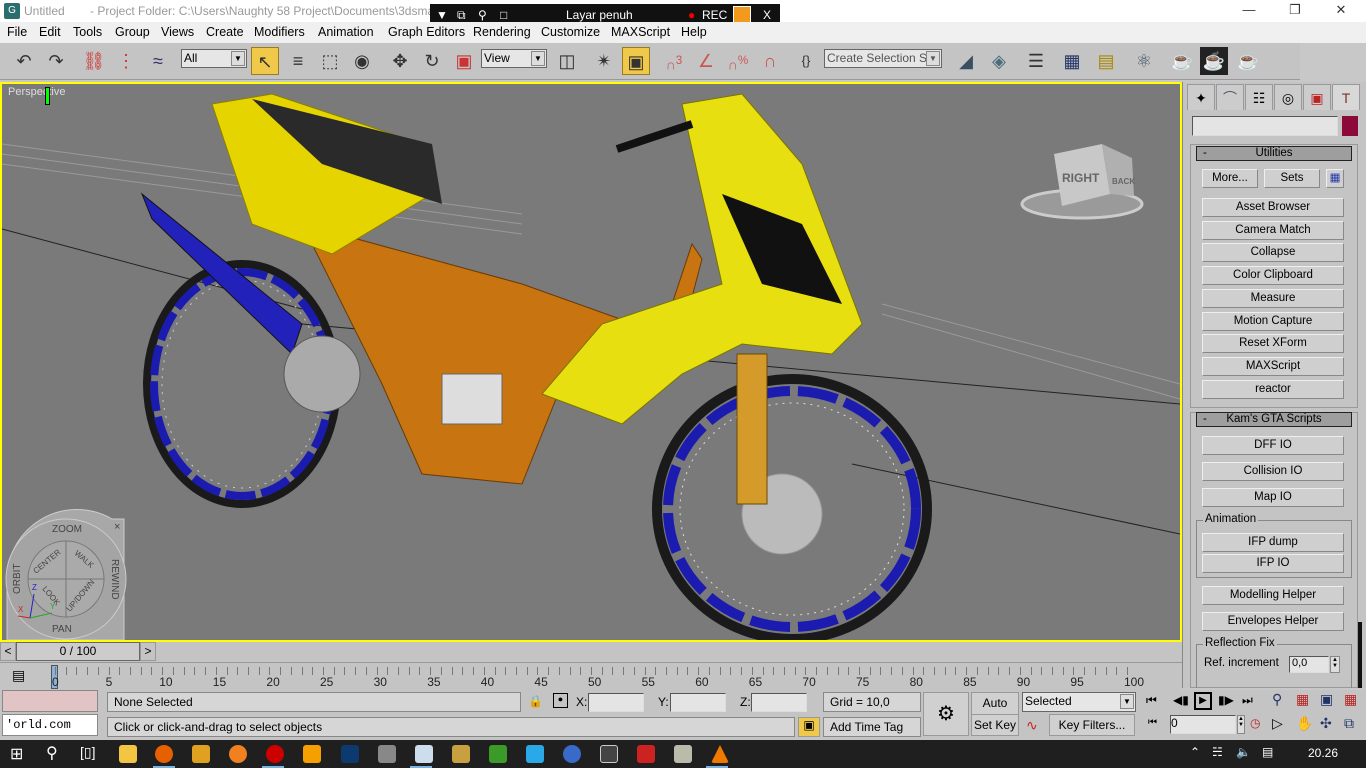 This screenshot has height=768, width=1366. What do you see at coordinates (1349, 723) in the screenshot?
I see `maximize-viewport-icon: ⧉` at bounding box center [1349, 723].